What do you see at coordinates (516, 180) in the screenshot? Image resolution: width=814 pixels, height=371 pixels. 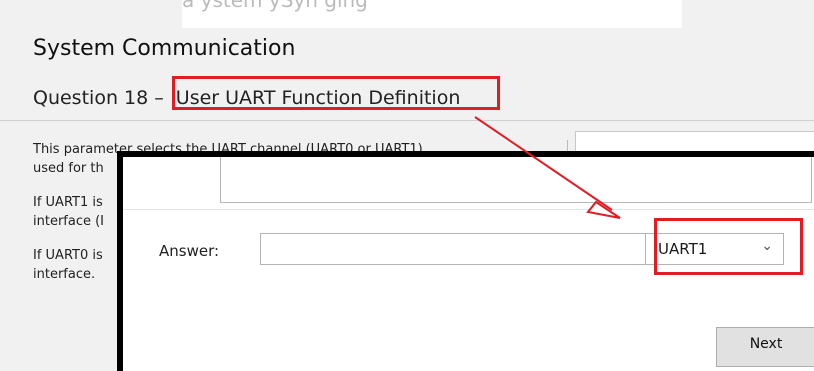 I see `help-textarea` at bounding box center [516, 180].